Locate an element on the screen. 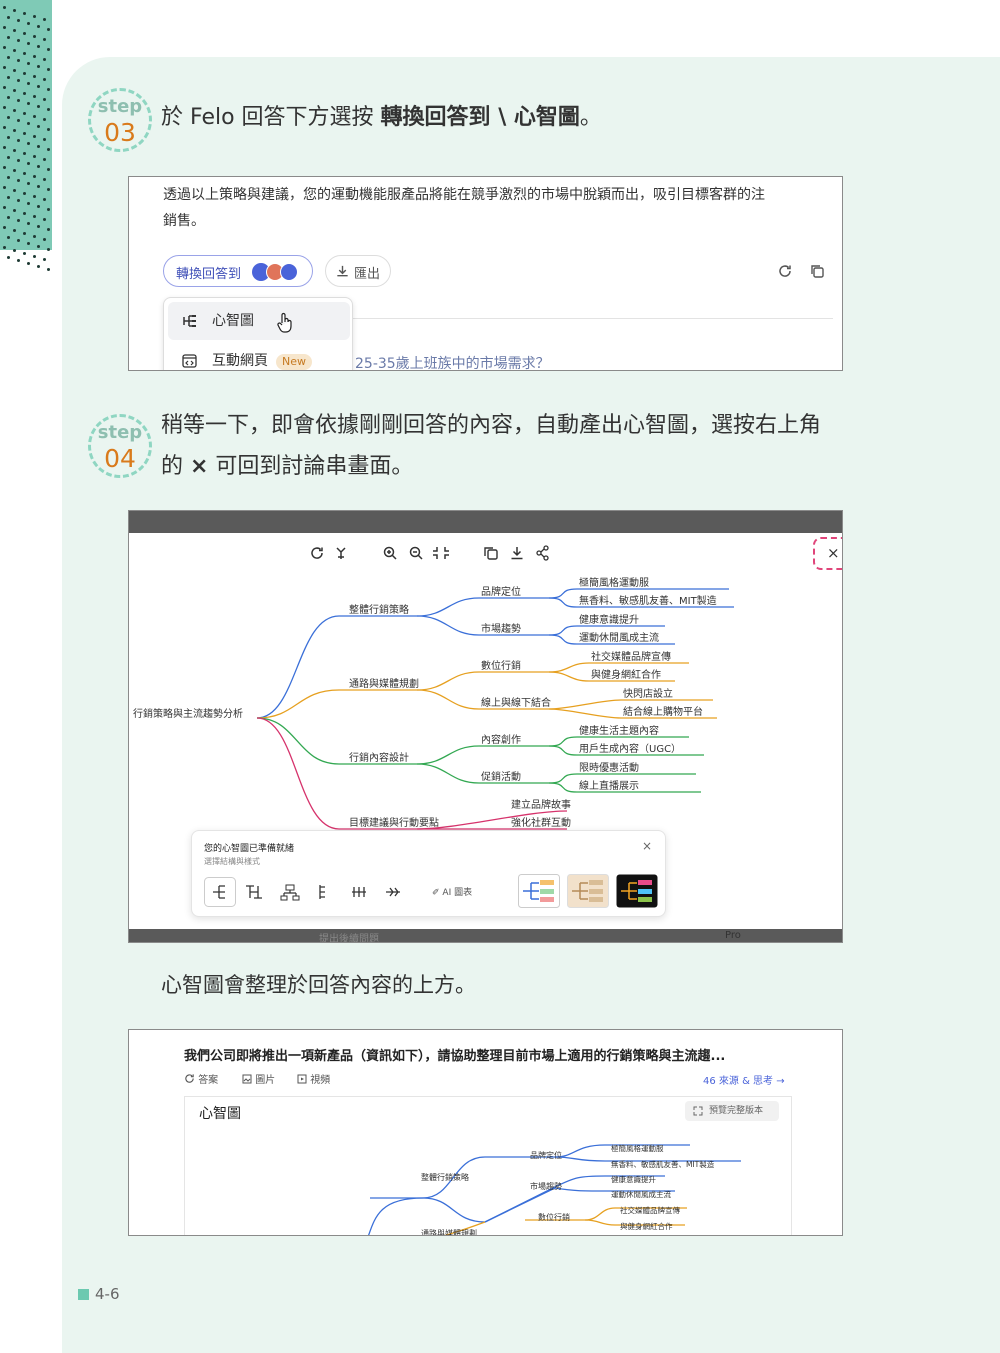 This screenshot has height=1353, width=1000. ai-chart-label: AI 圖表 is located at coordinates (457, 893).